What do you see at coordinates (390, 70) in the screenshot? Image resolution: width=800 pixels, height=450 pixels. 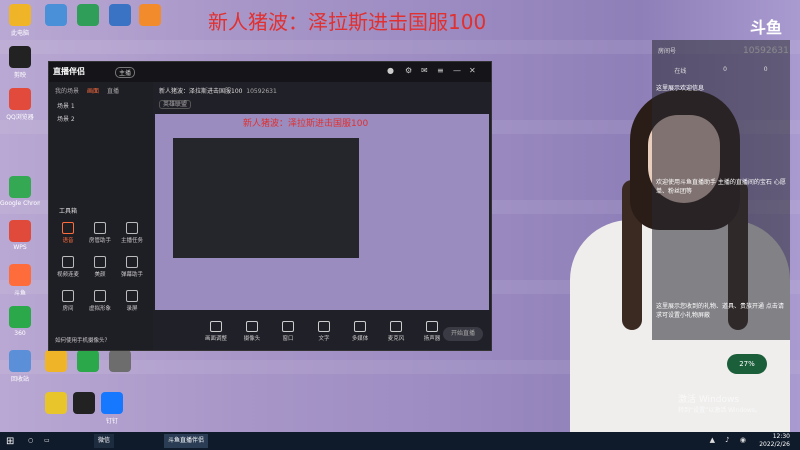 I see `avatar-icon: ●` at bounding box center [390, 70].